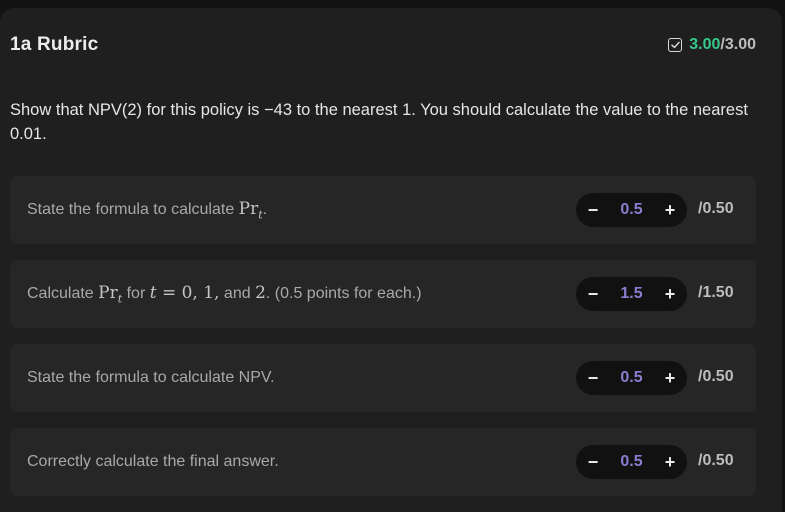  Describe the element at coordinates (237, 293) in the screenshot. I see `label-text: and` at that location.